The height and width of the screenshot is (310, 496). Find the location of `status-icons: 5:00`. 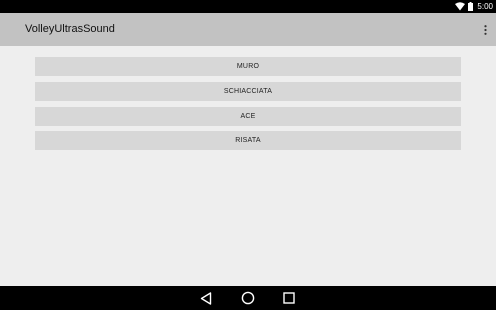

status-icons: 5:00 is located at coordinates (474, 6).